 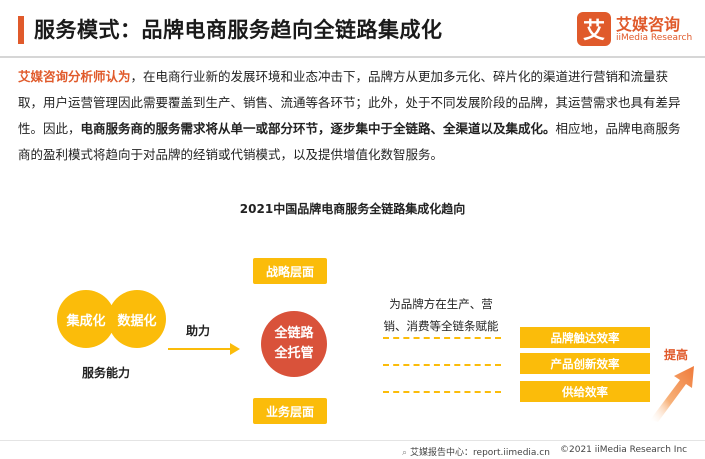 I want to click on integration-circle: 集成化, so click(x=86, y=319).